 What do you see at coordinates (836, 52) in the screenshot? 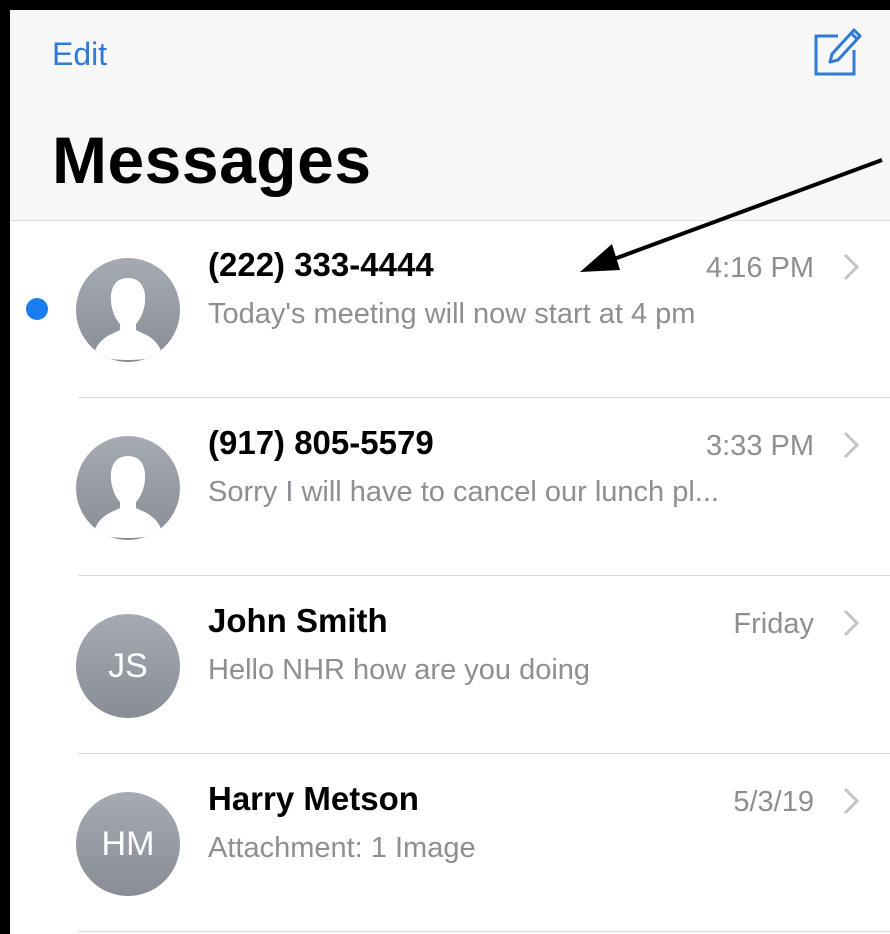
I see `compose-icon` at bounding box center [836, 52].